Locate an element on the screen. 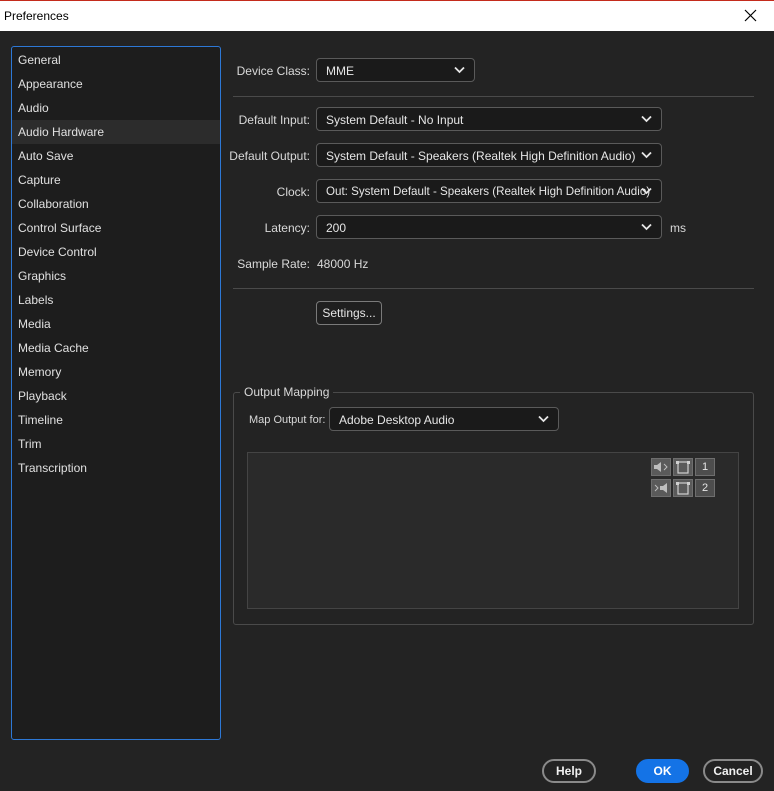  sidebar-item-collaboration: Collaboration is located at coordinates (116, 204).